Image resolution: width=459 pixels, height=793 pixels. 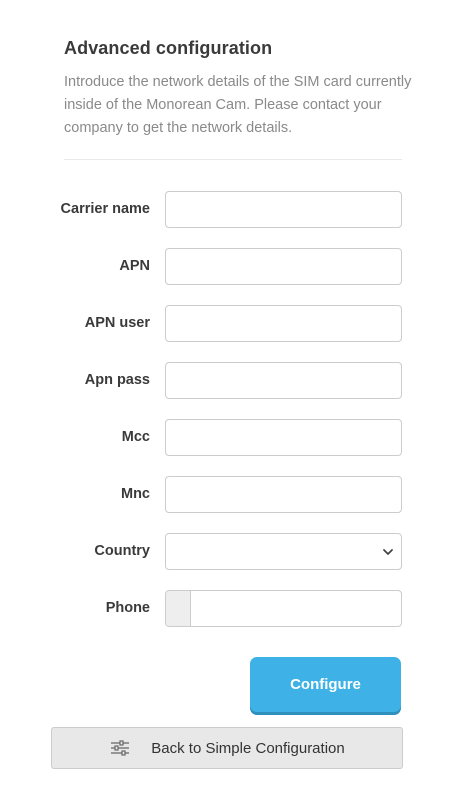 I want to click on apn-row: APN, so click(x=229, y=266).